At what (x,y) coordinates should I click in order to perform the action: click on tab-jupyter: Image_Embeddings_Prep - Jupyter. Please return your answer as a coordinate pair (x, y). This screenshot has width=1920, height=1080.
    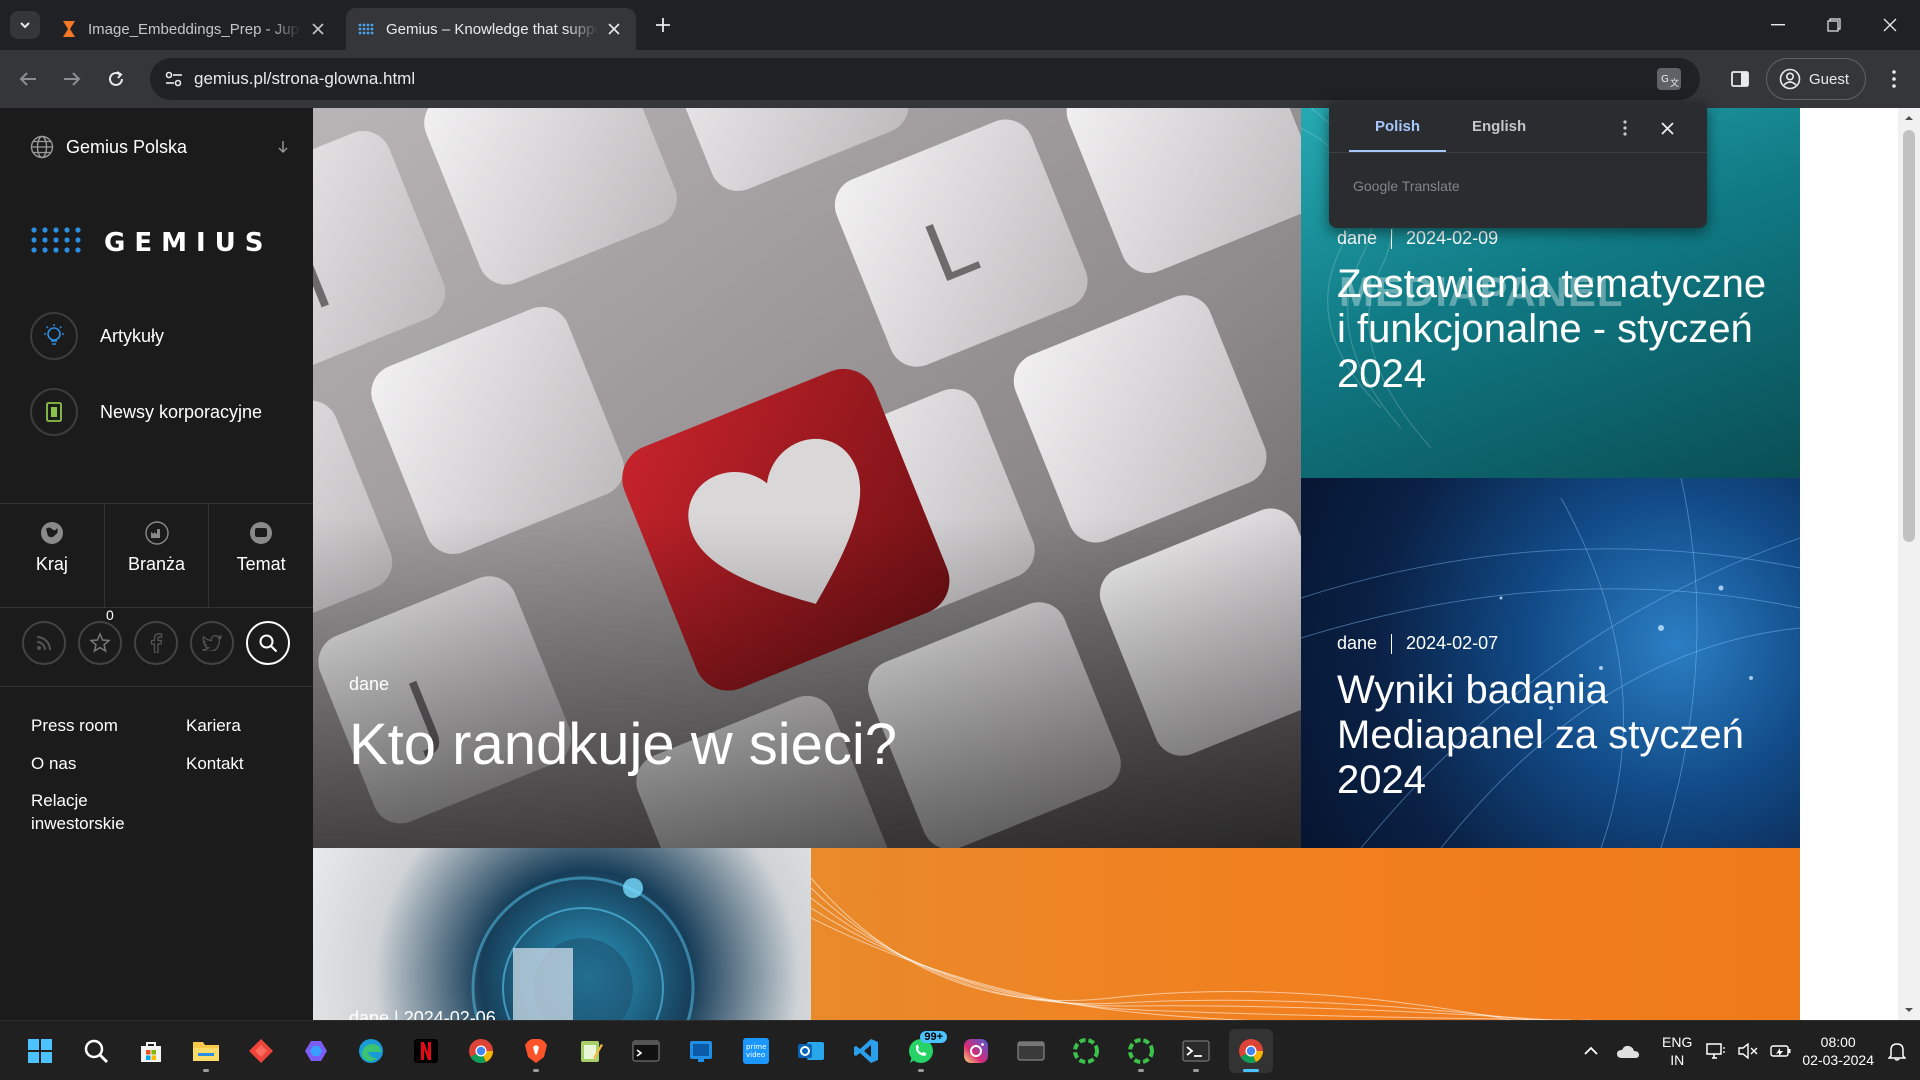
    Looking at the image, I should click on (194, 29).